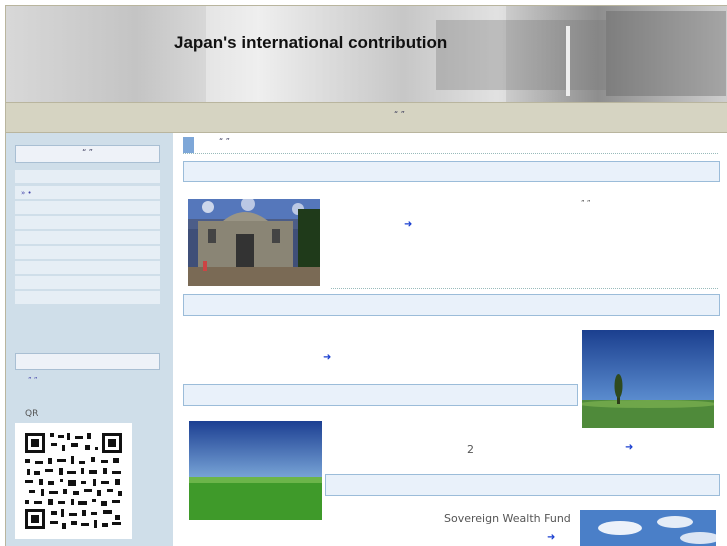 The height and width of the screenshot is (546, 727). What do you see at coordinates (568, 61) in the screenshot?
I see `banner-pillar` at bounding box center [568, 61].